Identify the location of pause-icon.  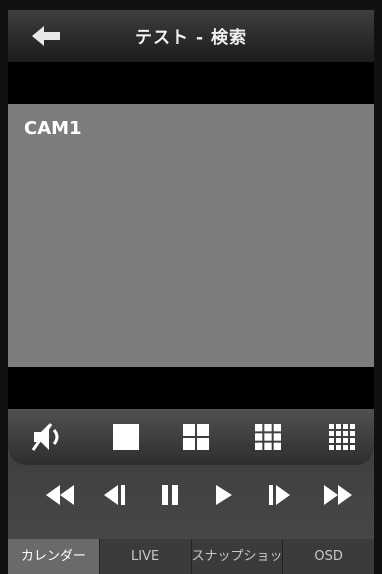
(170, 495).